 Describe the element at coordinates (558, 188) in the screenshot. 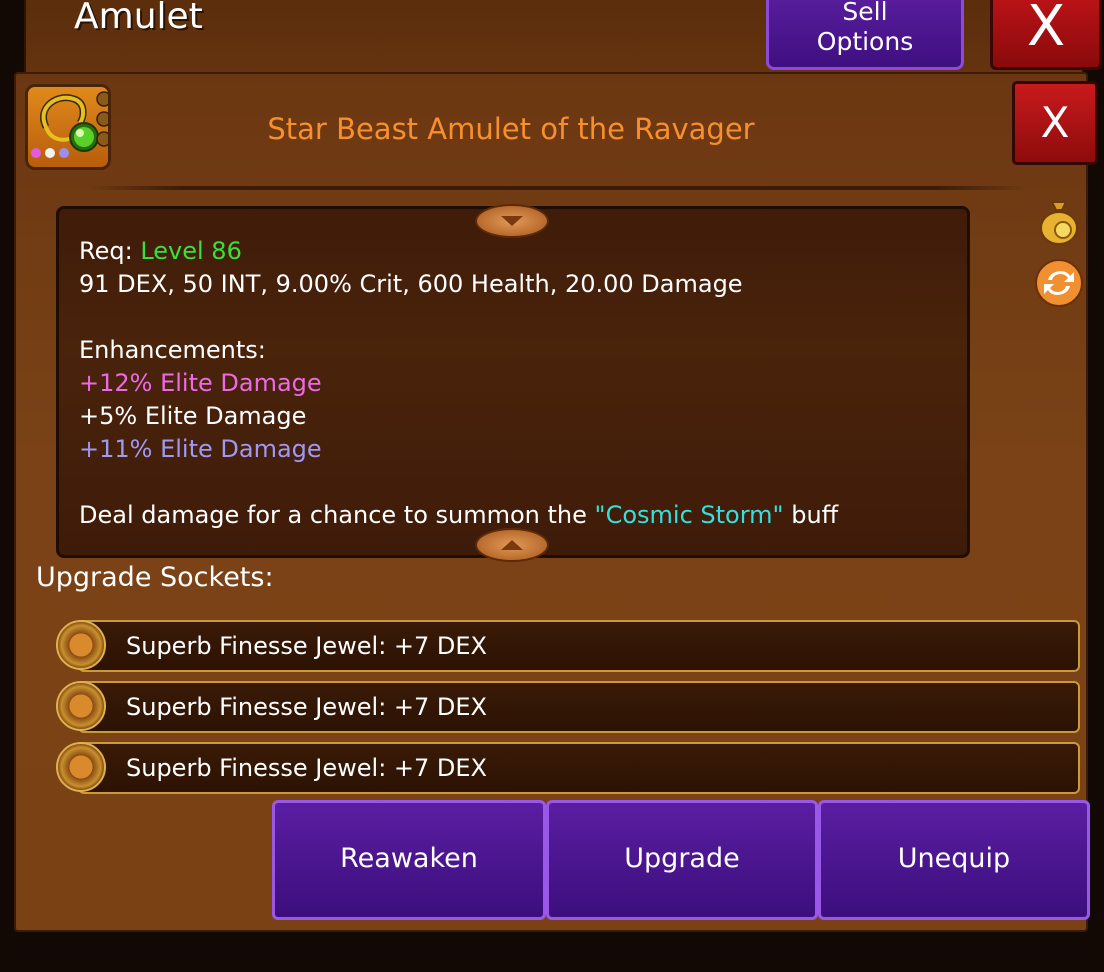

I see `header-divider` at that location.